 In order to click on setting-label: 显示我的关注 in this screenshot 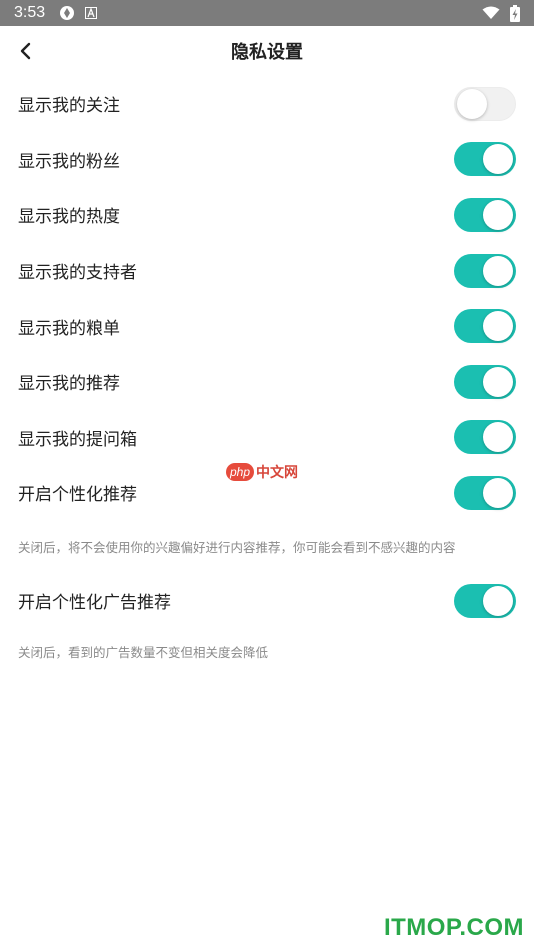, I will do `click(69, 106)`.